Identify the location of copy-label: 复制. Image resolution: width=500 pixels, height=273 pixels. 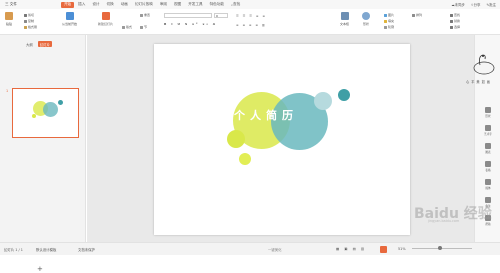
(31, 21).